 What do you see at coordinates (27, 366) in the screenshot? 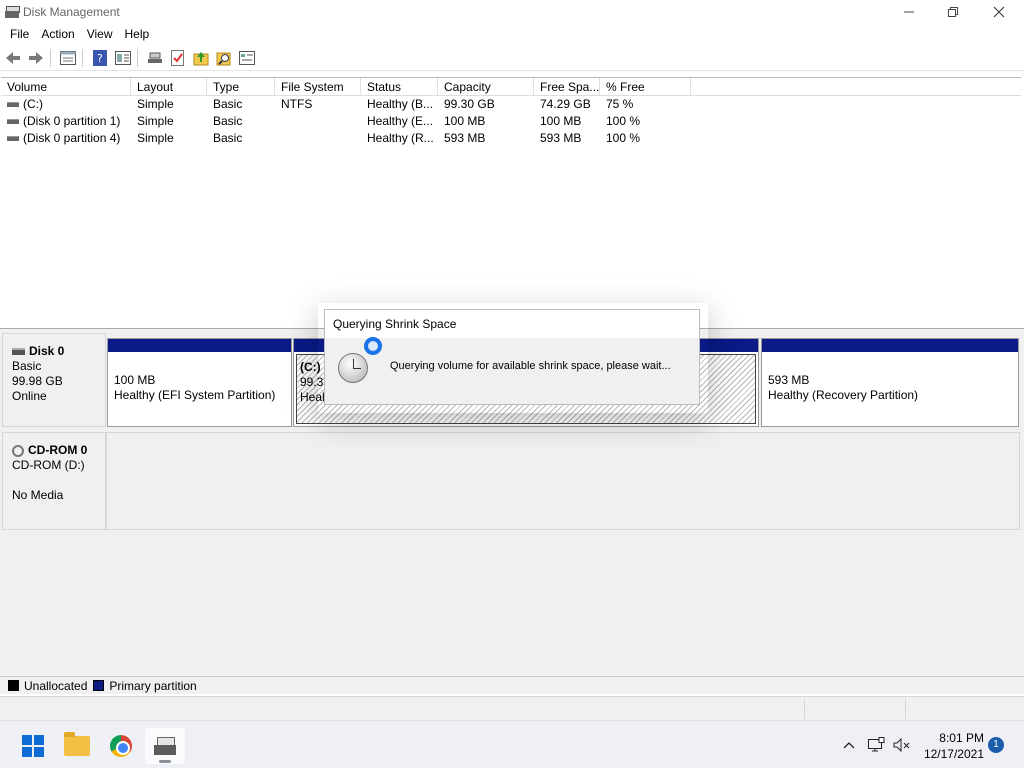
I see `disk-type: Basic` at bounding box center [27, 366].